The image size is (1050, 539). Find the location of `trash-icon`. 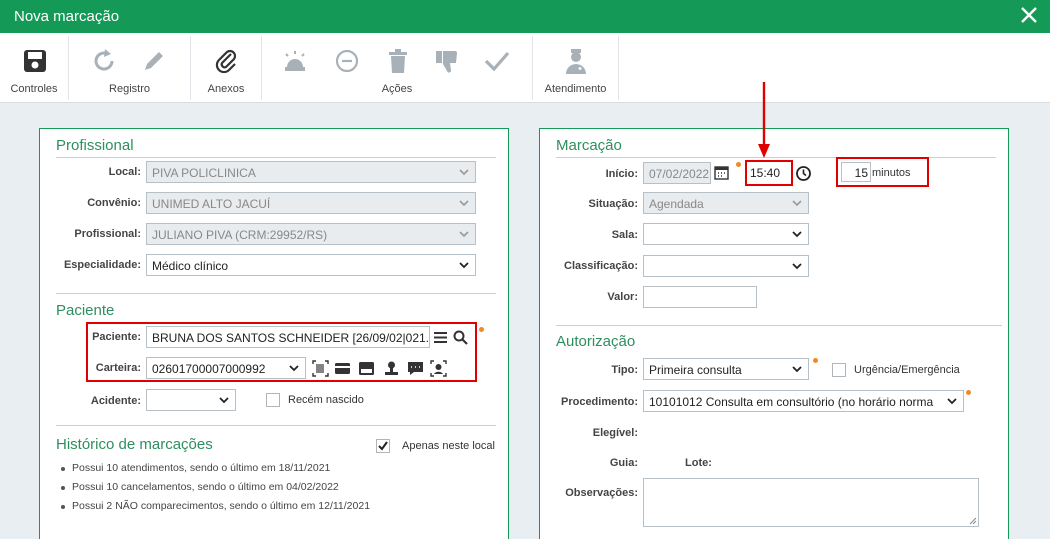

trash-icon is located at coordinates (398, 61).